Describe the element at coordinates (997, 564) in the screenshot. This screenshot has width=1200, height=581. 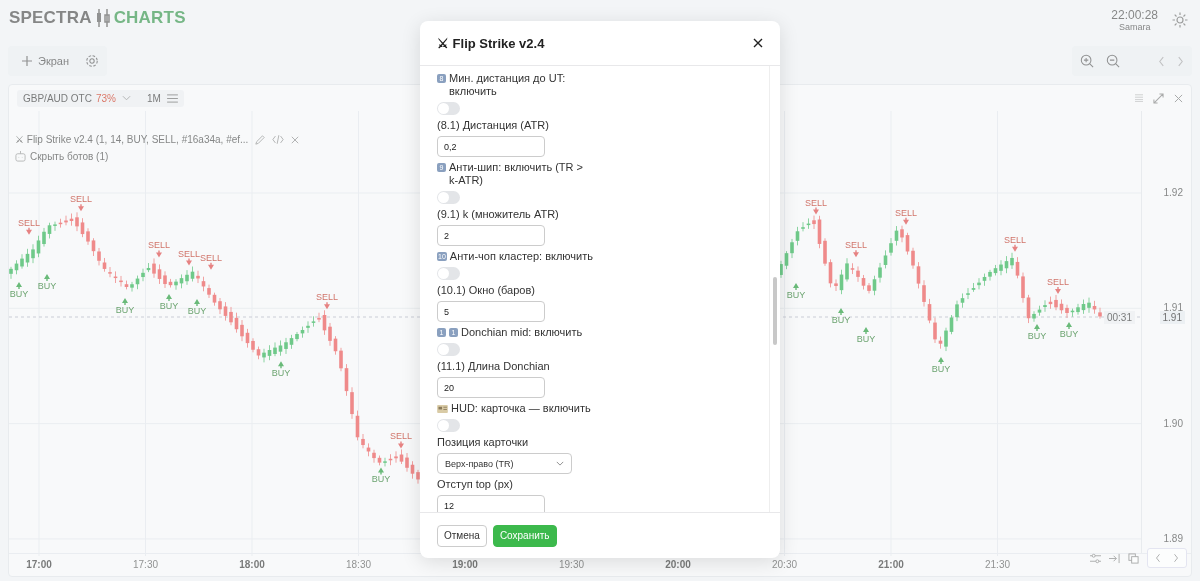
I see `x-axis-label: 21:30` at that location.